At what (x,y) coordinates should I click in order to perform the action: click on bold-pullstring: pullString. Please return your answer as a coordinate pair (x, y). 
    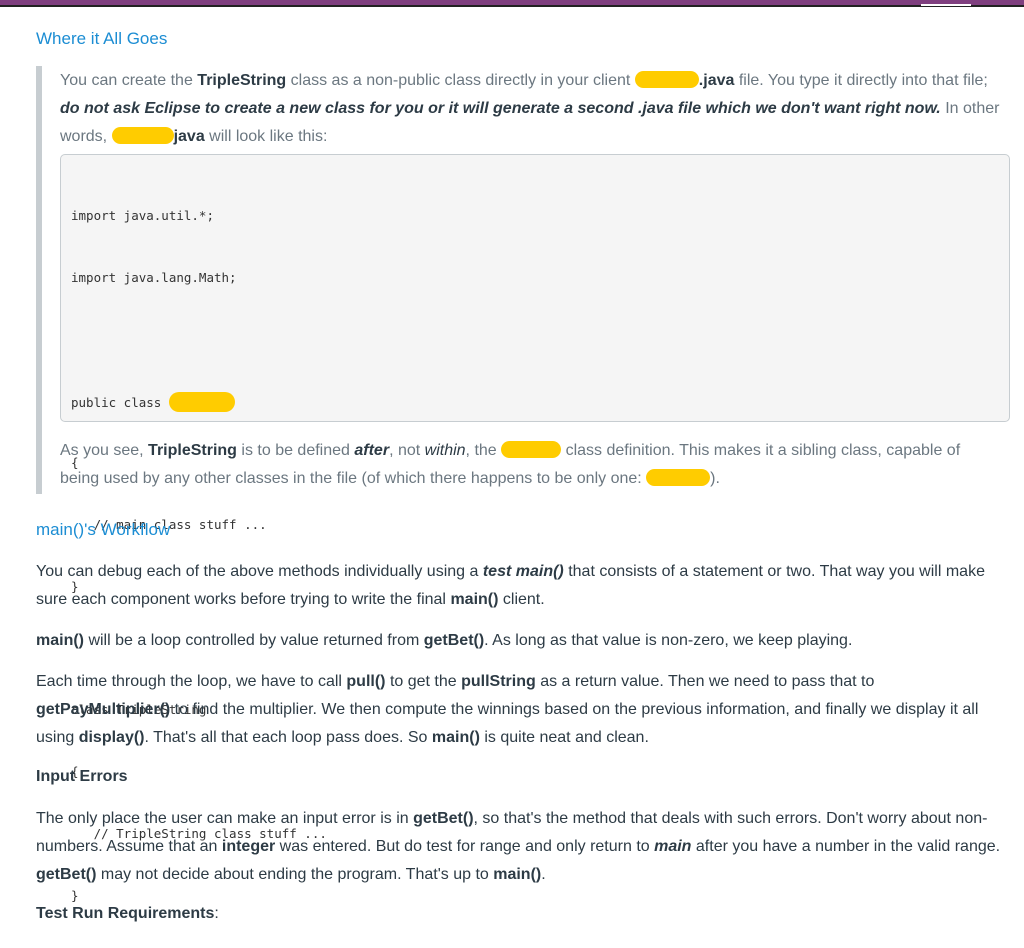
    Looking at the image, I should click on (498, 681).